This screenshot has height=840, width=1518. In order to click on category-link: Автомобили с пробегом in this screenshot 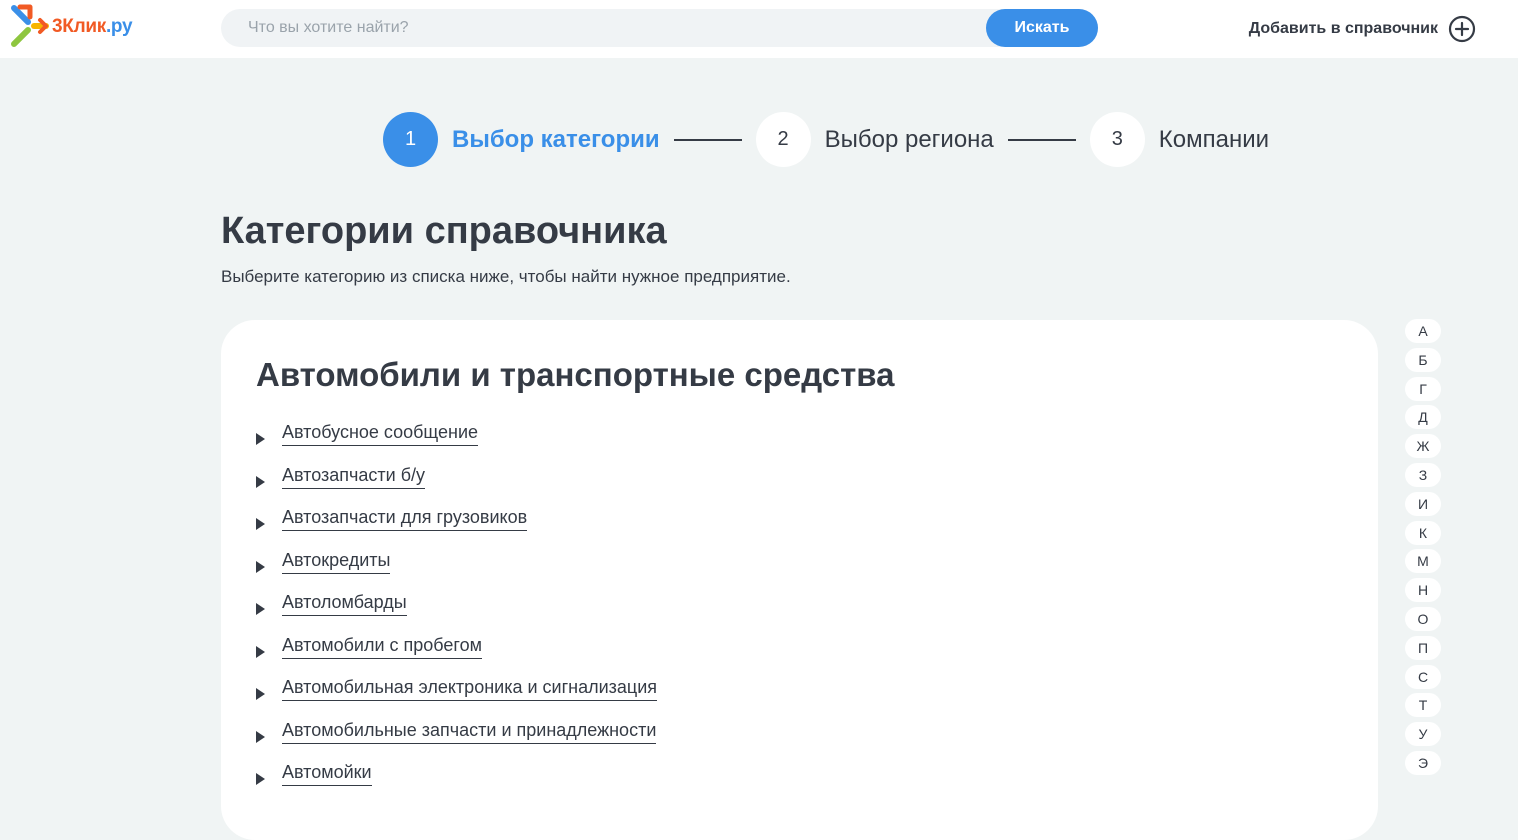, I will do `click(382, 647)`.